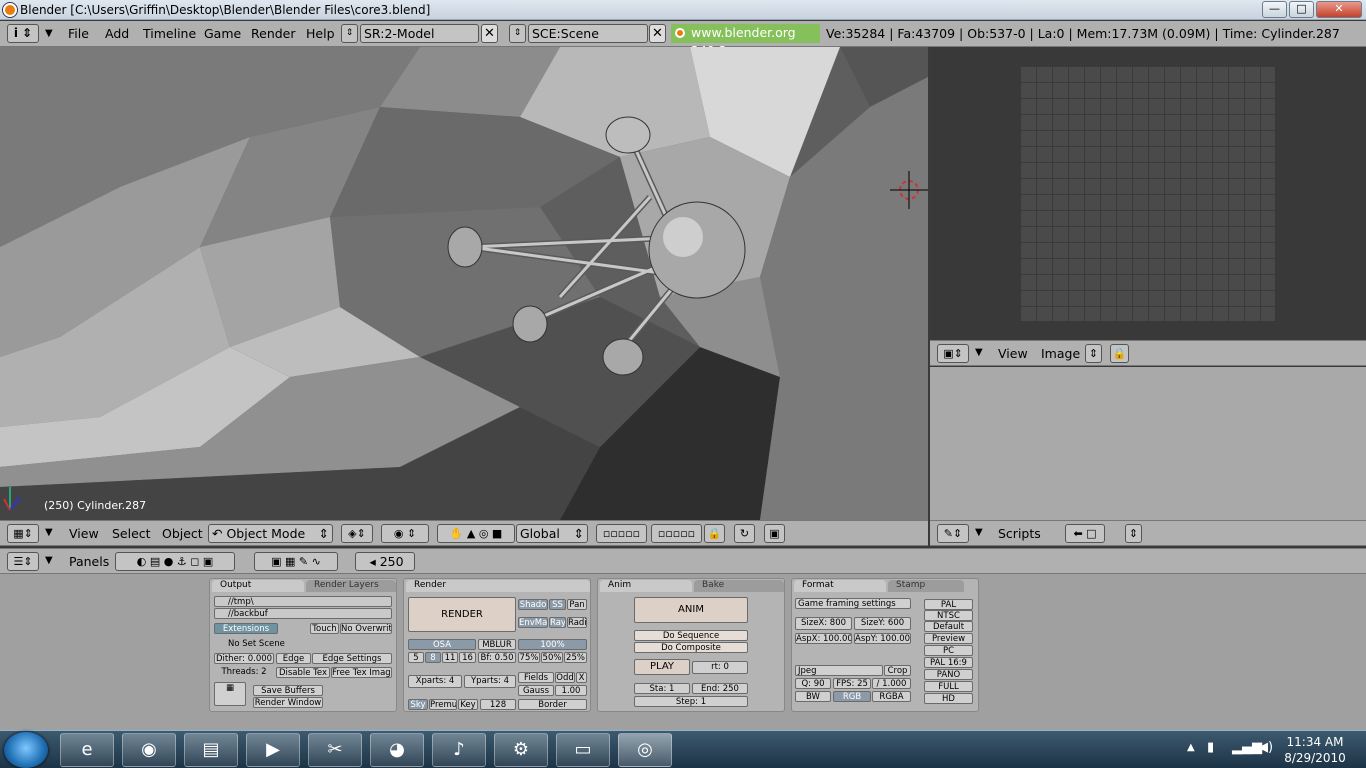 This screenshot has height=768, width=1366. Describe the element at coordinates (149, 750) in the screenshot. I see `media-app-icon: ◉` at that location.